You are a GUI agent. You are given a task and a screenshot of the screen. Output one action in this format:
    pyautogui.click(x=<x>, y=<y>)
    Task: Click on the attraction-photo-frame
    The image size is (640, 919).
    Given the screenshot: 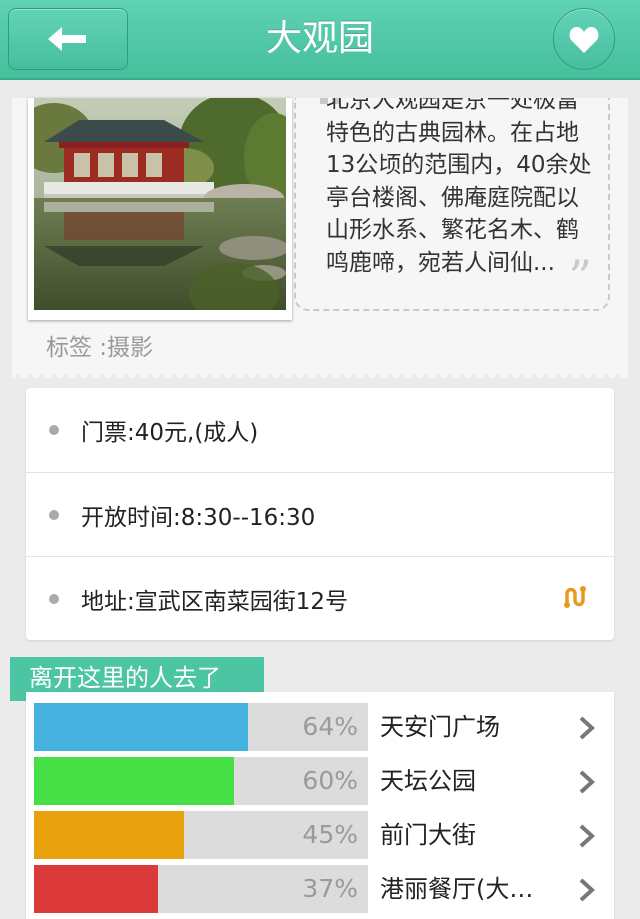 What is the action you would take?
    pyautogui.click(x=160, y=209)
    